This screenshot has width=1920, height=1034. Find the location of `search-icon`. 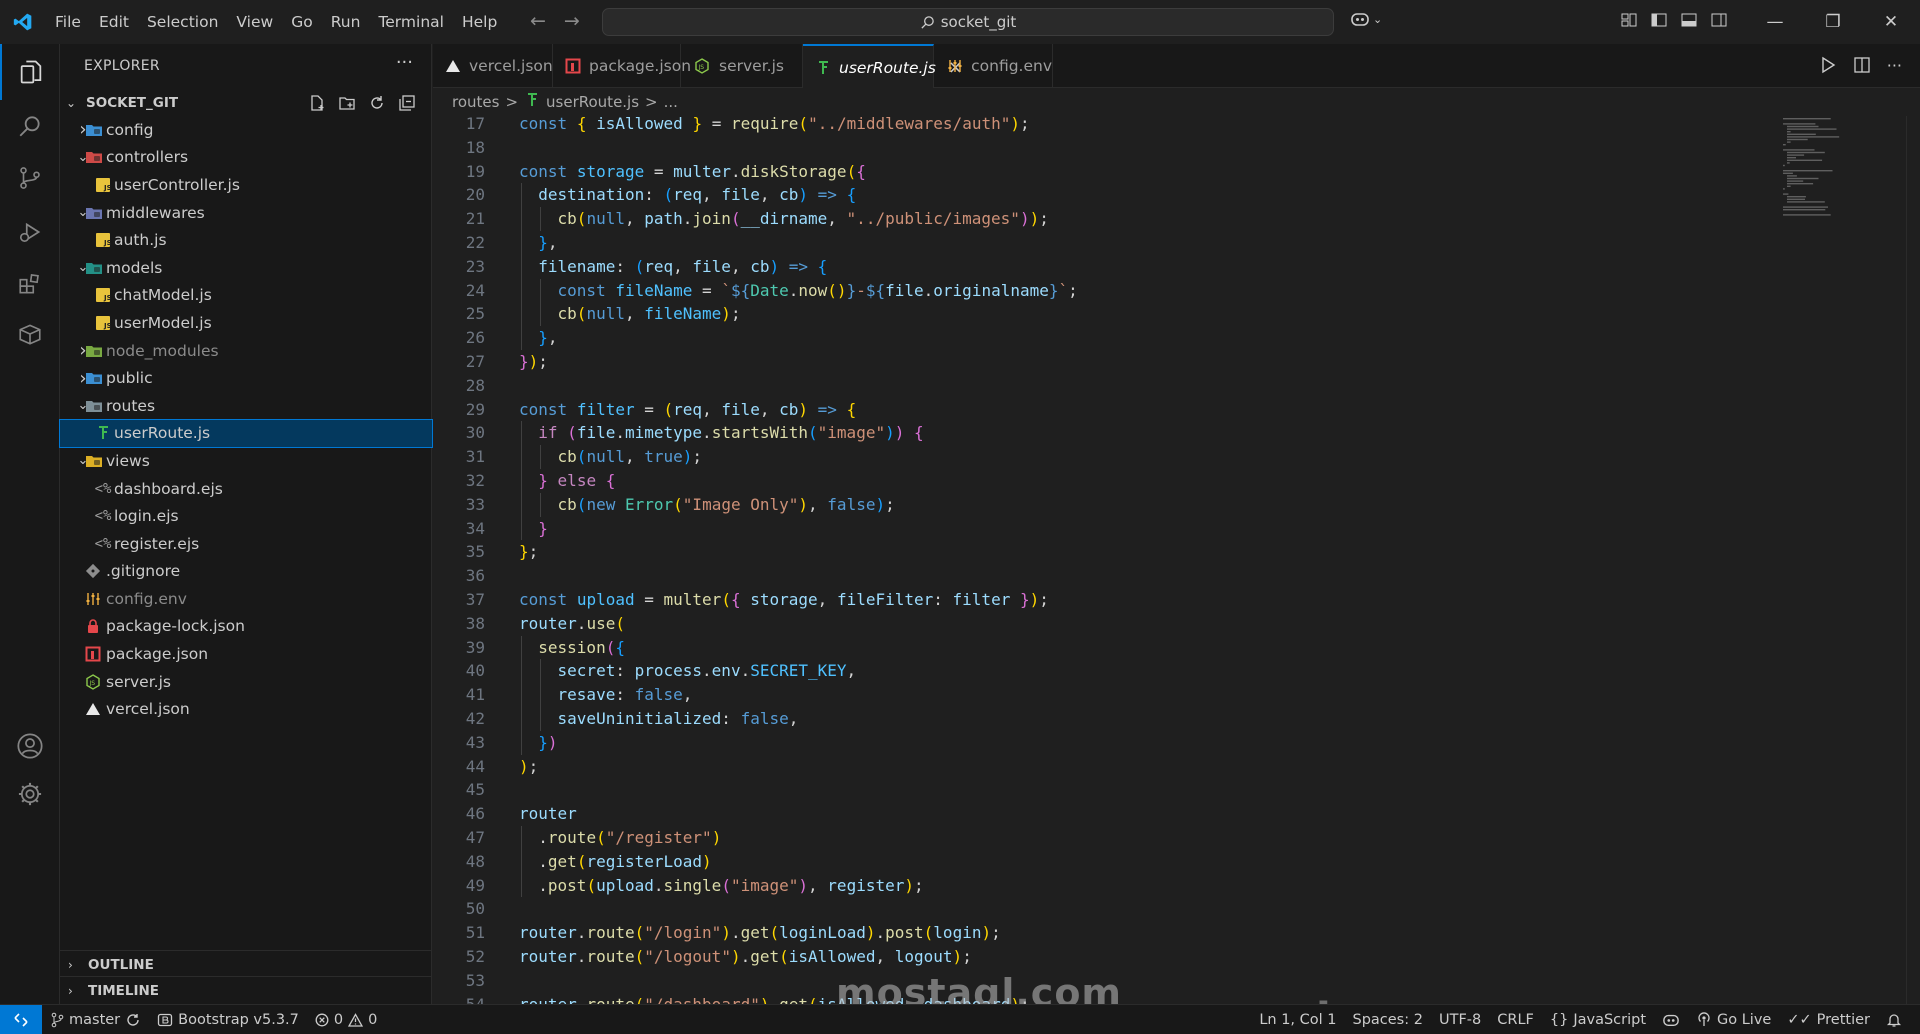

search-icon is located at coordinates (30, 126).